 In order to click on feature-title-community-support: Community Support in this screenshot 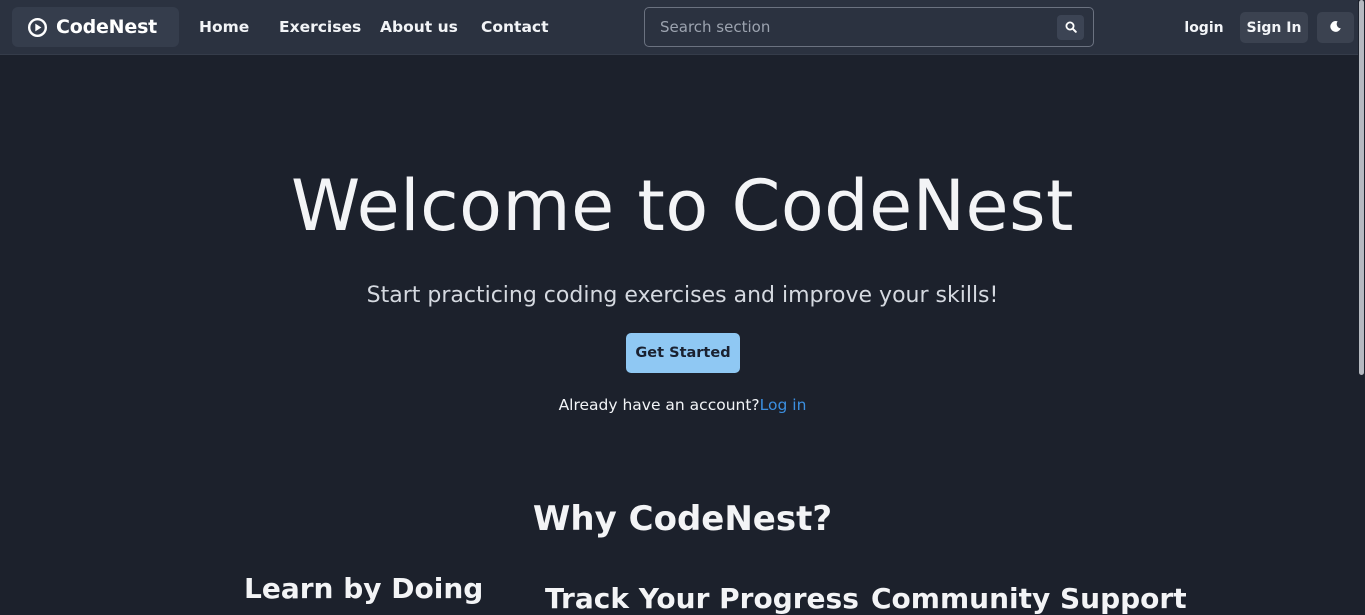, I will do `click(1029, 598)`.